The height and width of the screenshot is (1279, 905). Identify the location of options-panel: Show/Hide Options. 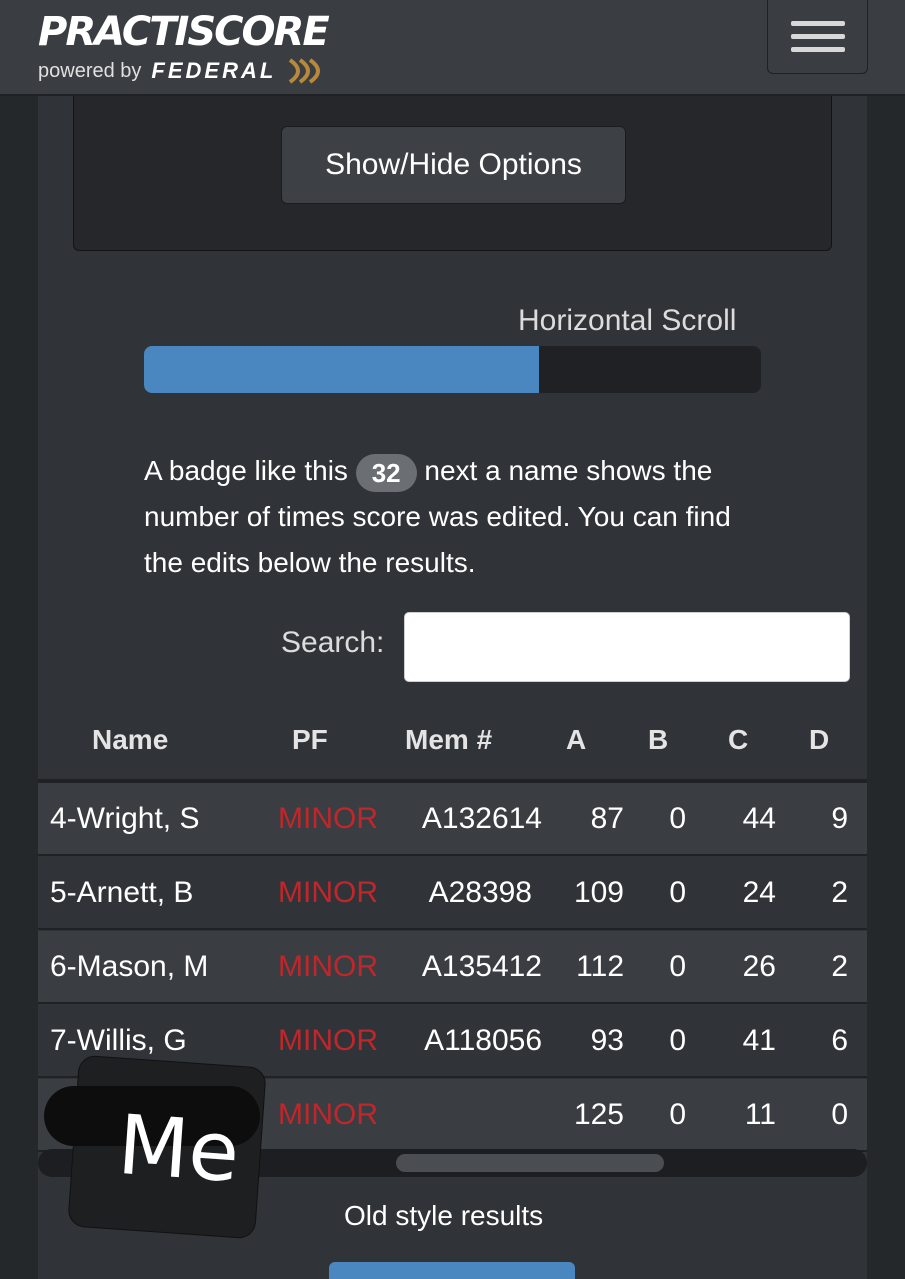
(452, 173).